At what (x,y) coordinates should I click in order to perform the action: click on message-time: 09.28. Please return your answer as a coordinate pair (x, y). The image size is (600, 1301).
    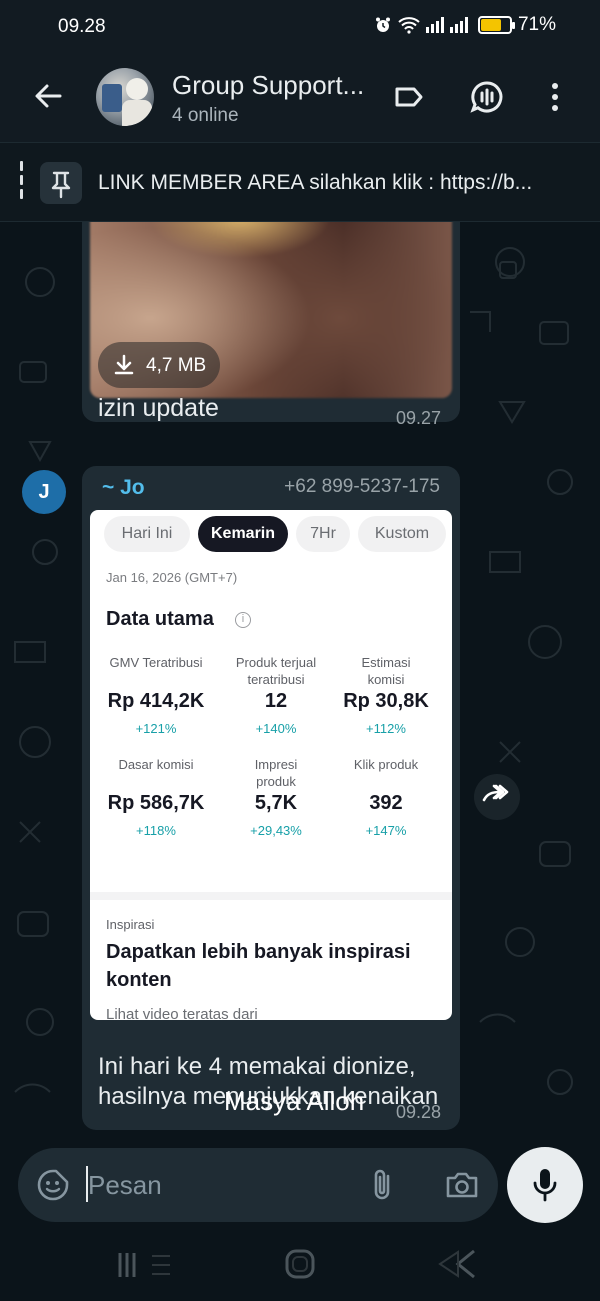
    Looking at the image, I should click on (419, 1112).